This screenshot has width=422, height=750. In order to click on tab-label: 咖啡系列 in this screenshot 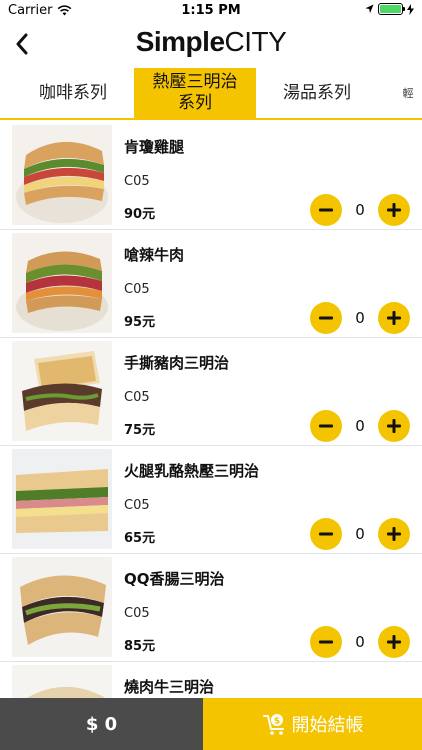, I will do `click(73, 92)`.